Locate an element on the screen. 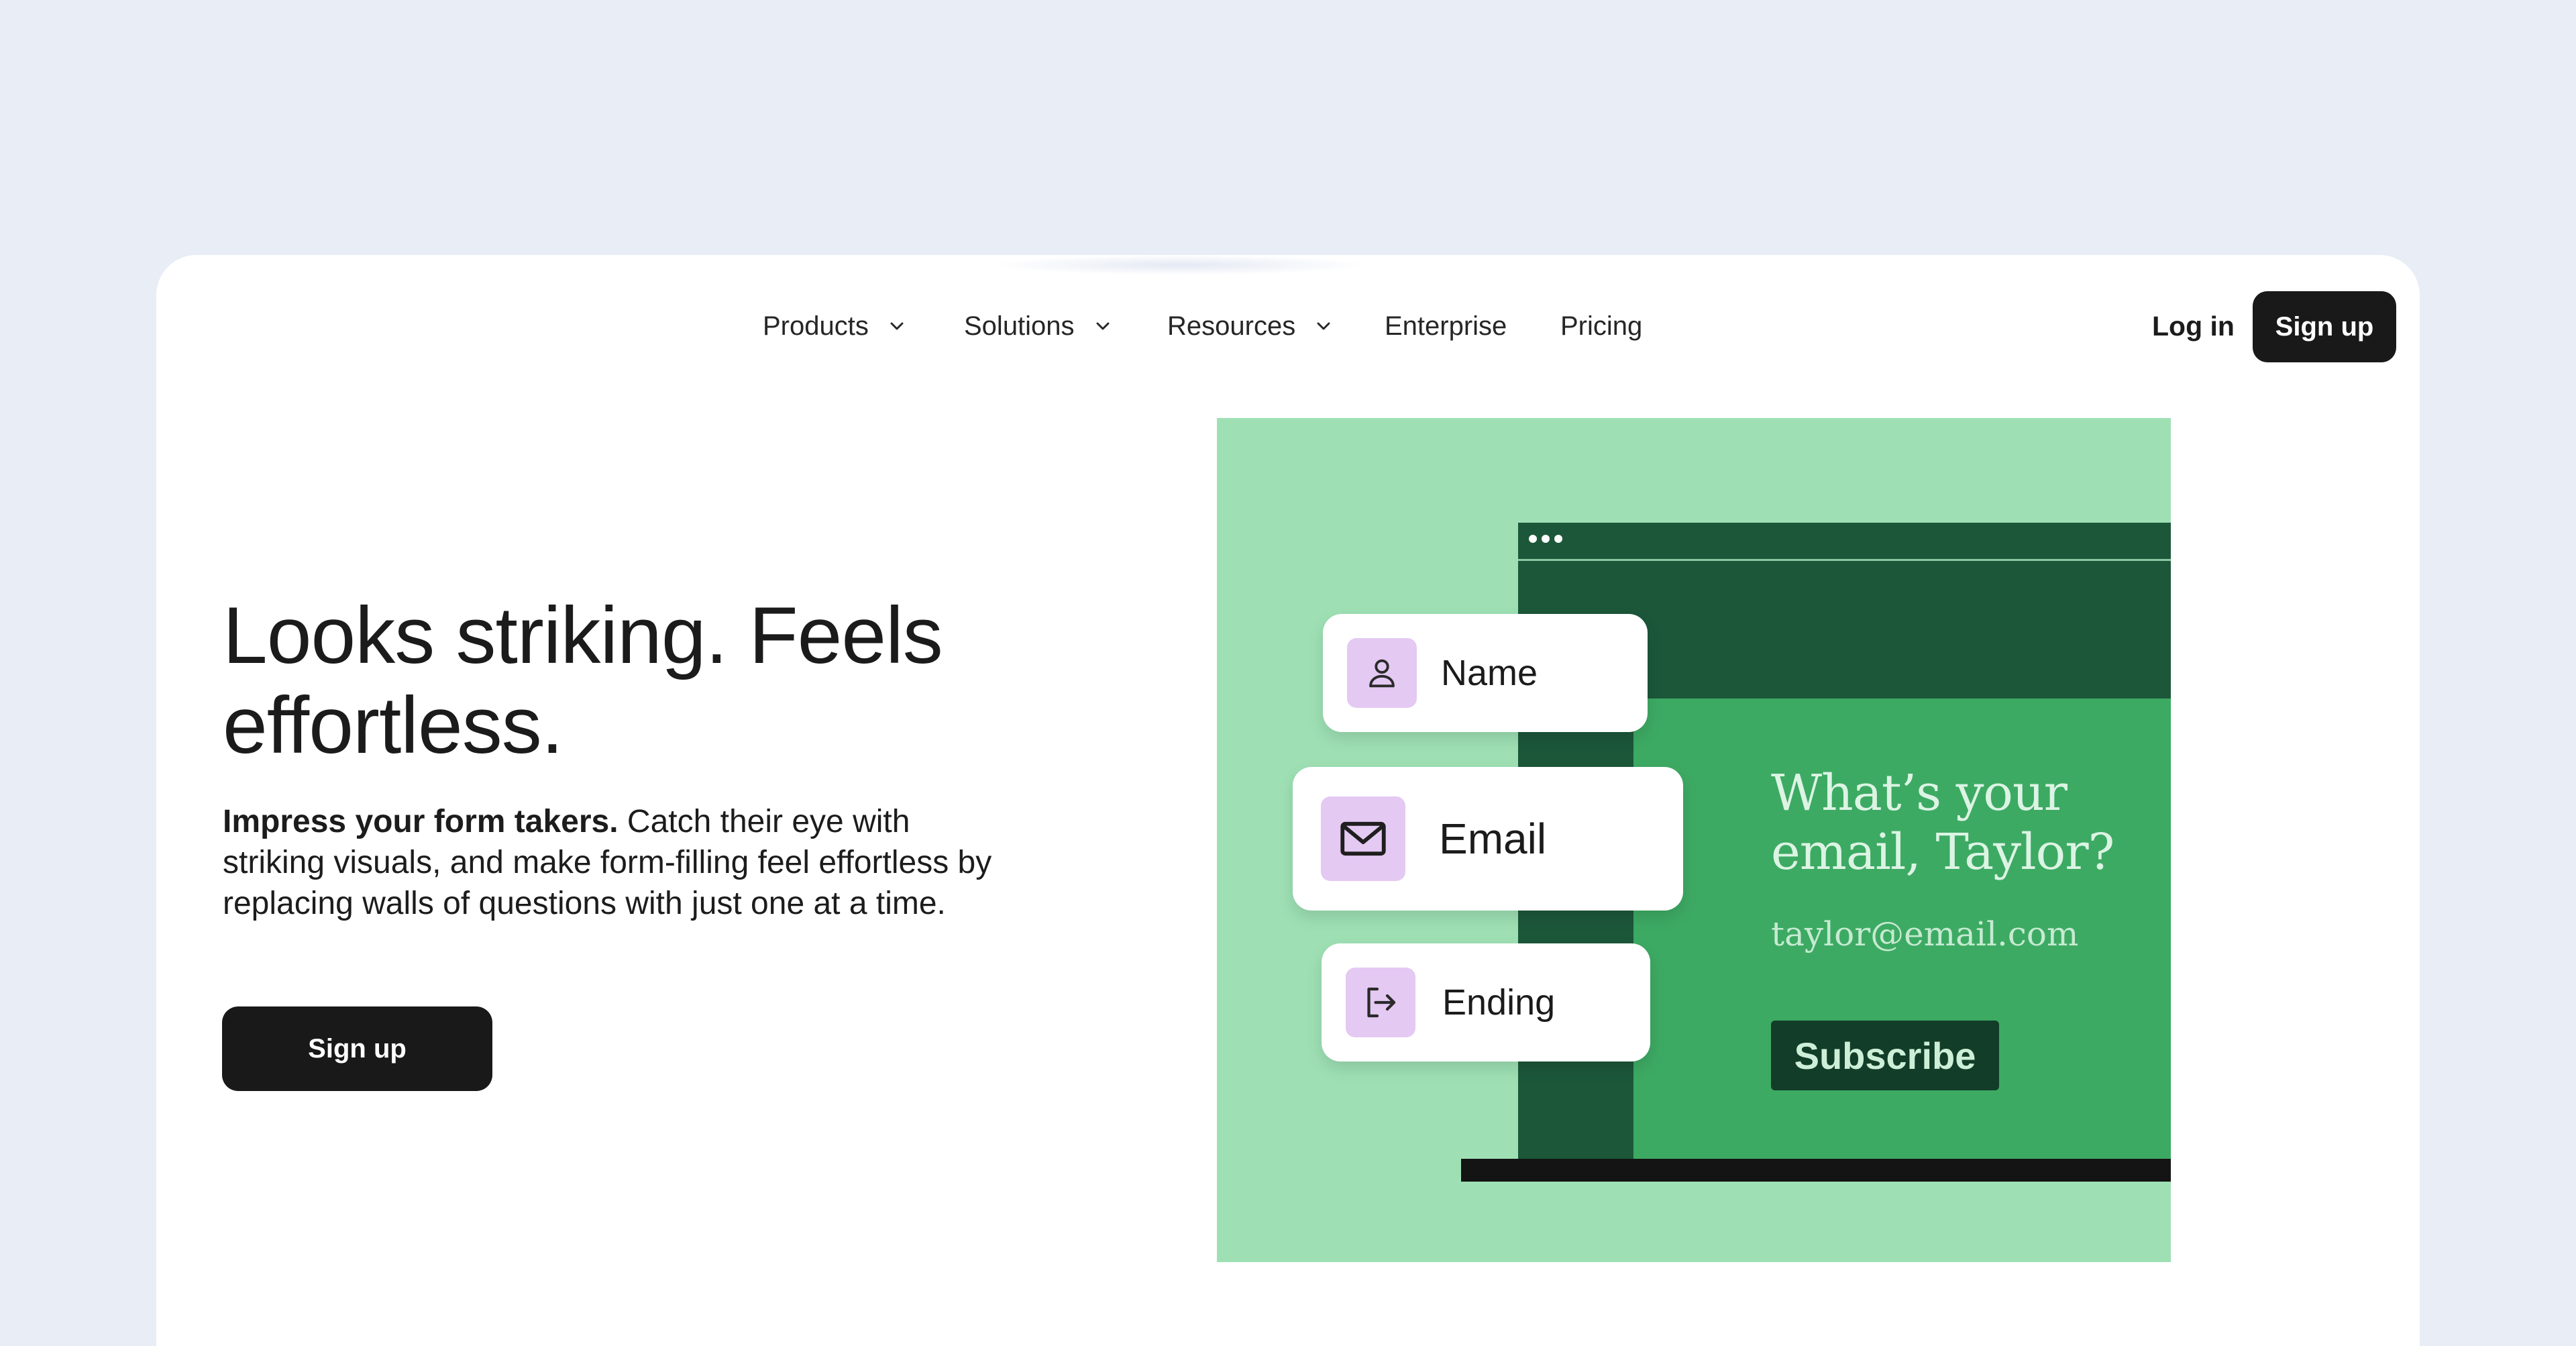 Image resolution: width=2576 pixels, height=1346 pixels. window-base-bar is located at coordinates (1816, 1170).